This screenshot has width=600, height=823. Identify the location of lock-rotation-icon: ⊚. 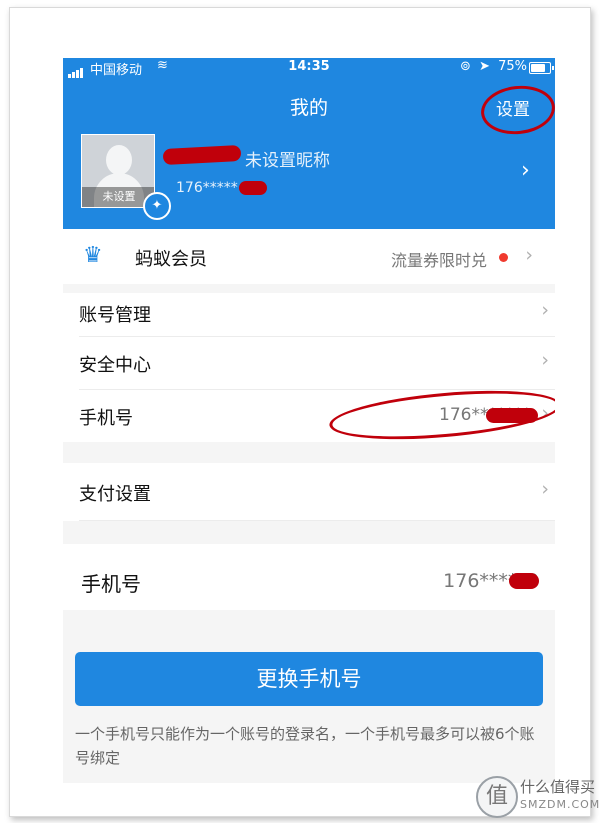
(465, 66).